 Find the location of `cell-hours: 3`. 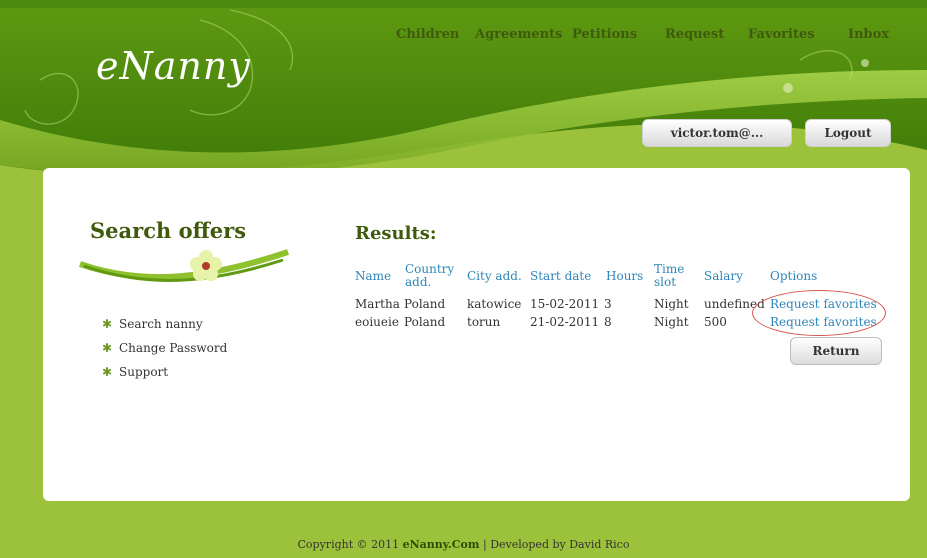

cell-hours: 3 is located at coordinates (608, 304).